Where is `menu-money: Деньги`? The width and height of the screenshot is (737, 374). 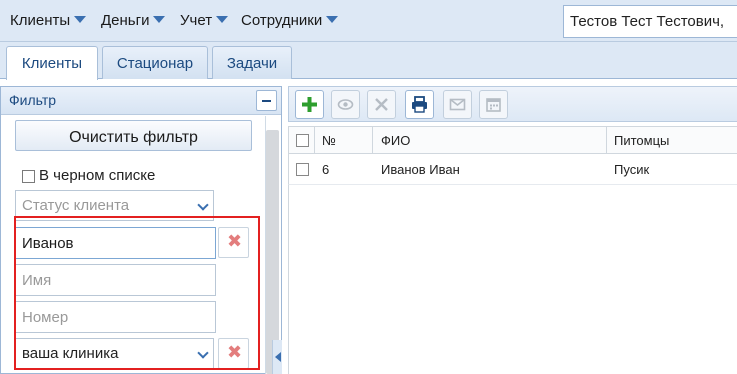 menu-money: Деньги is located at coordinates (133, 20).